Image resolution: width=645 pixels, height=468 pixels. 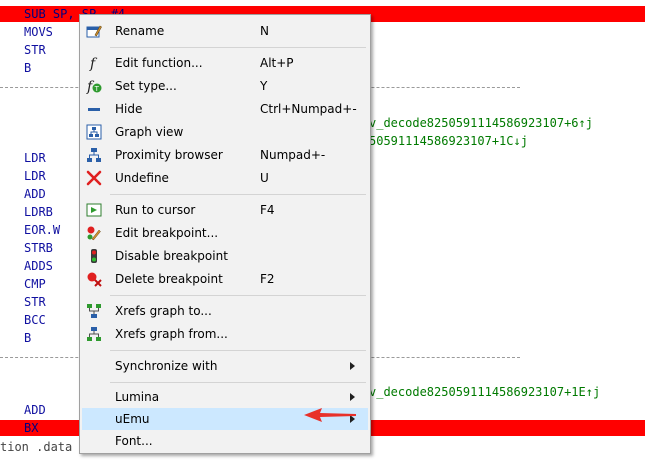 I want to click on delete-breakpoint-icon, so click(x=94, y=279).